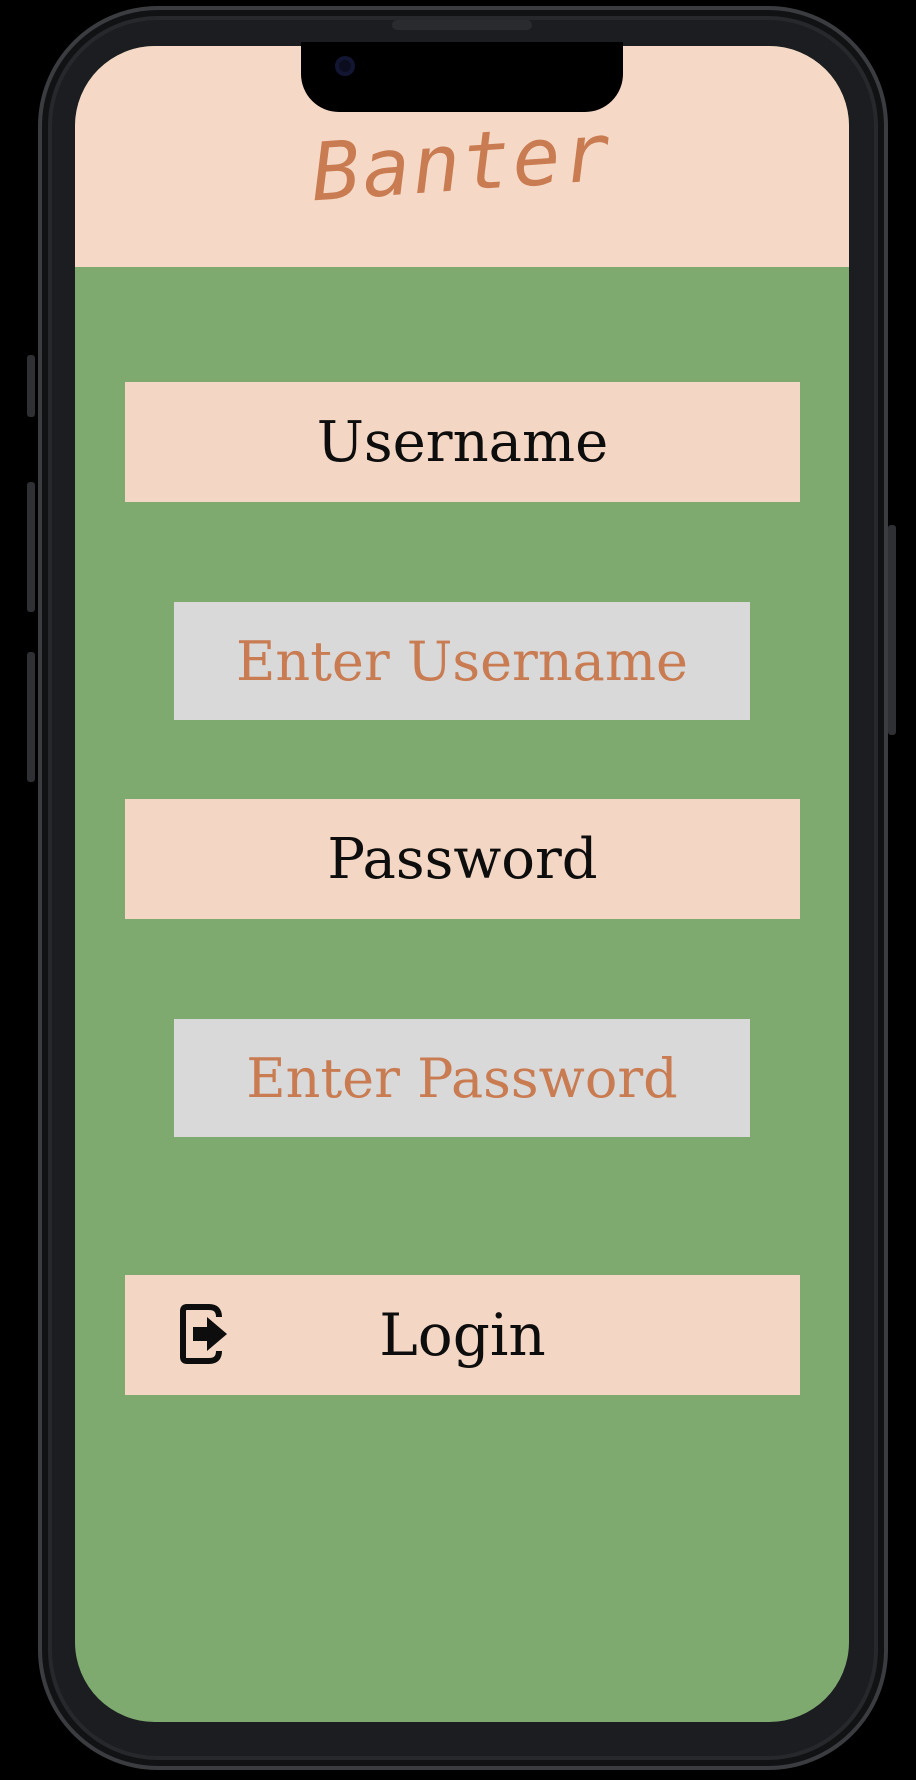 This screenshot has width=916, height=1780. Describe the element at coordinates (462, 1078) in the screenshot. I see `password-input` at that location.